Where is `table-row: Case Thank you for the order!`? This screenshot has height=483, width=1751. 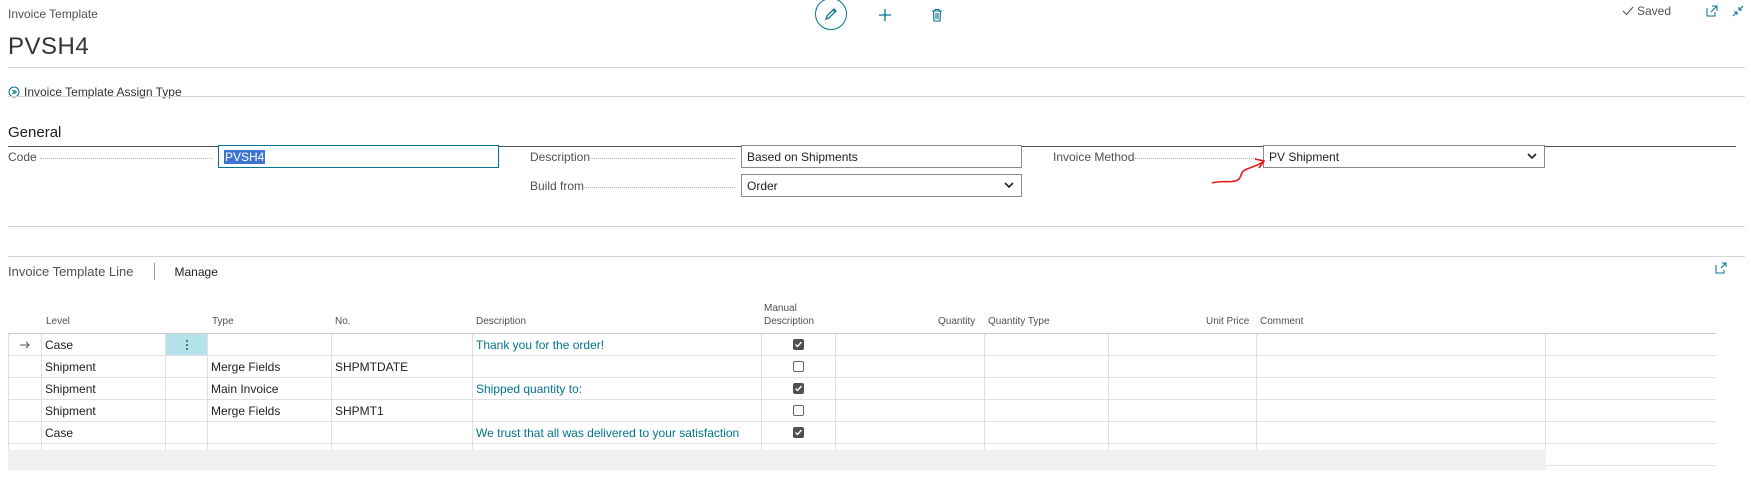 table-row: Case Thank you for the order! is located at coordinates (862, 345).